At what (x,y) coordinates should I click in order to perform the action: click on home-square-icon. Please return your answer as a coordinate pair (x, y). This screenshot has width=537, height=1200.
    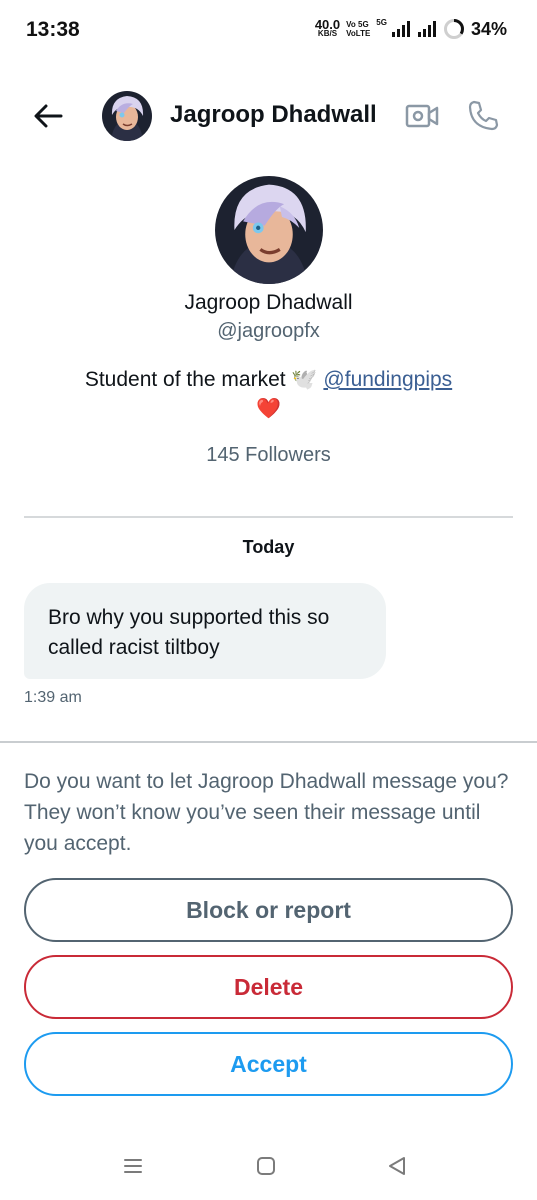
    Looking at the image, I should click on (266, 1166).